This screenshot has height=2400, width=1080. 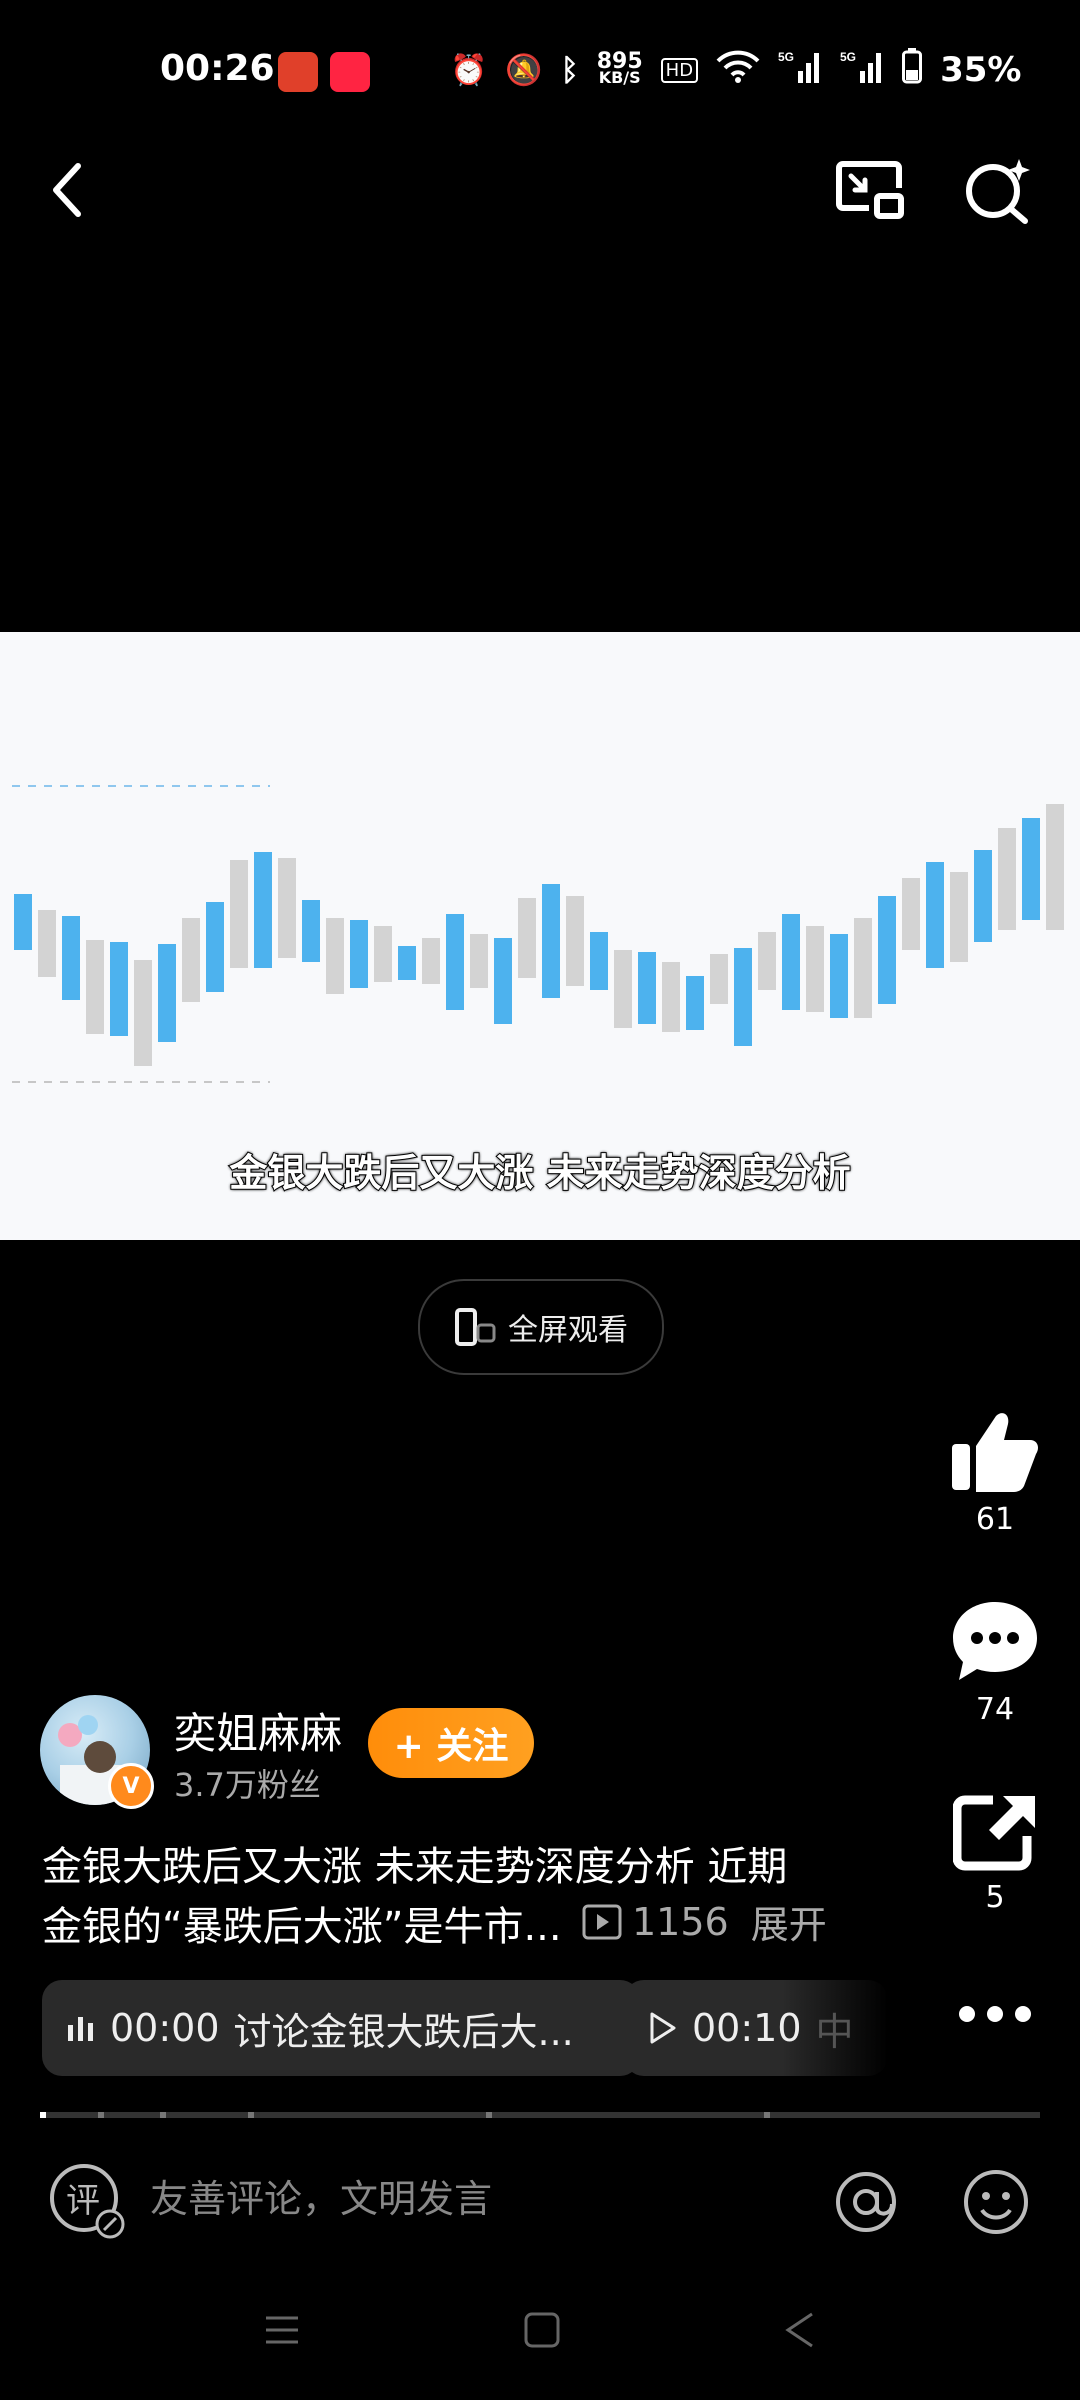 What do you see at coordinates (993, 1833) in the screenshot?
I see `share-icon` at bounding box center [993, 1833].